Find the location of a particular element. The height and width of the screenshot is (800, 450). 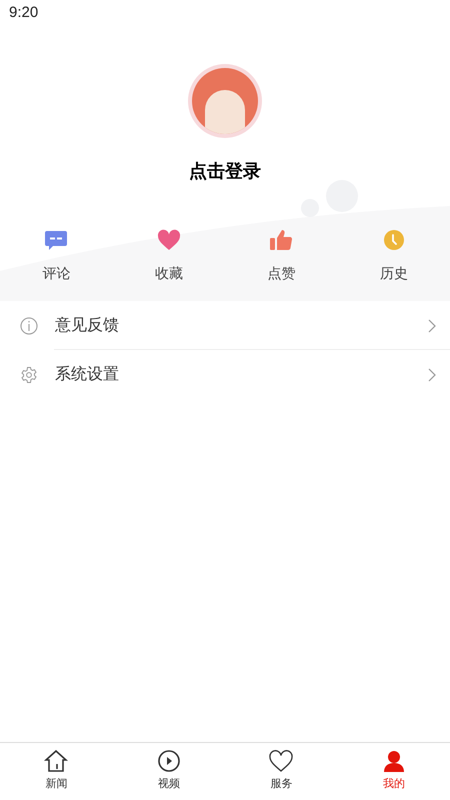

nav-tab: 视频 is located at coordinates (168, 771).